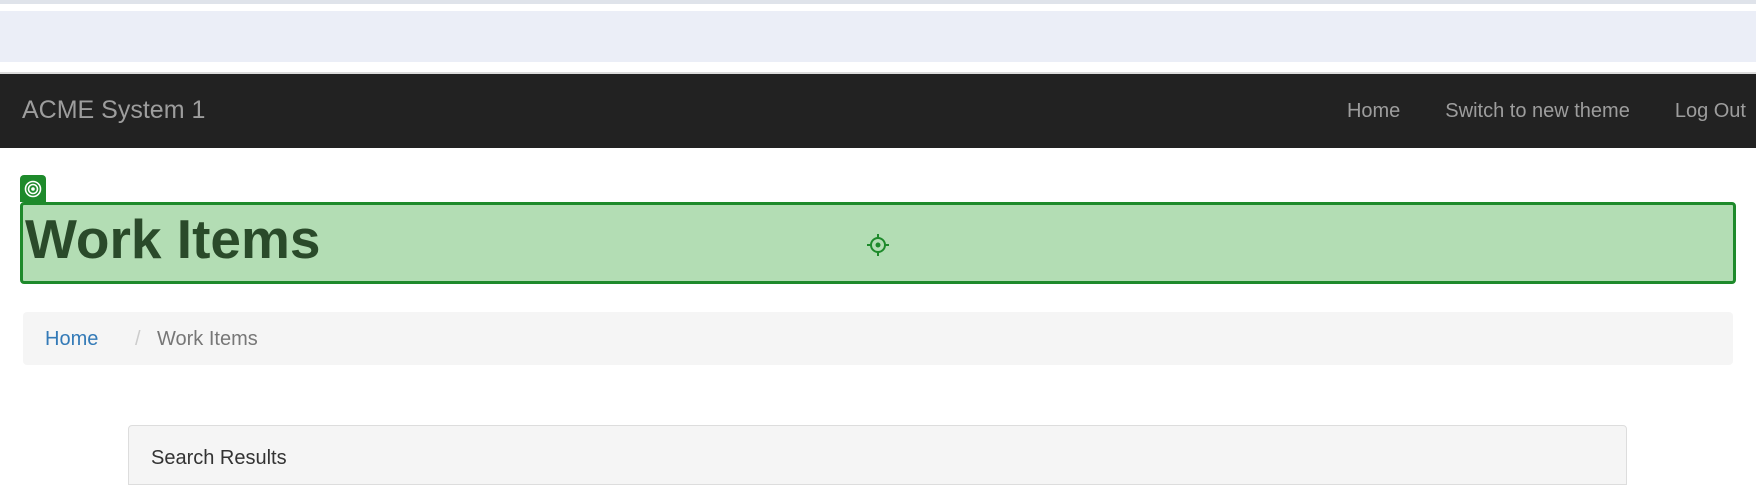 The image size is (1756, 485). What do you see at coordinates (207, 339) in the screenshot?
I see `breadcrumb-current: Work Items` at bounding box center [207, 339].